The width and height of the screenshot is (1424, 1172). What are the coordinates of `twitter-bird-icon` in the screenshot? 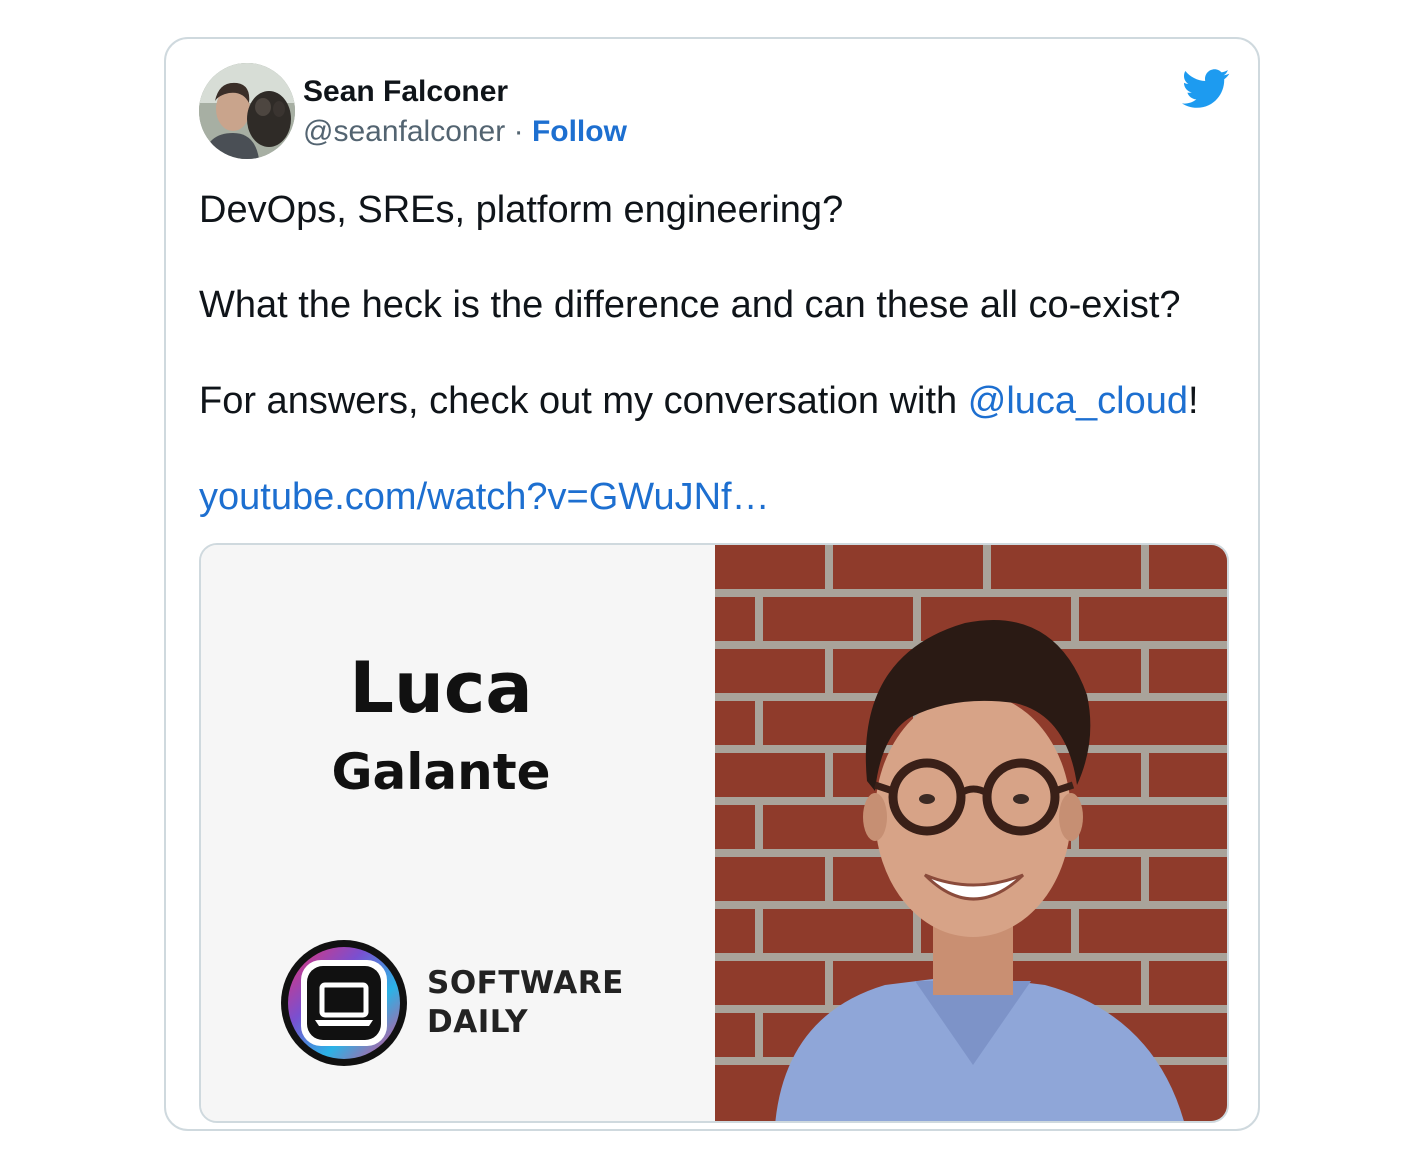 It's located at (1206, 89).